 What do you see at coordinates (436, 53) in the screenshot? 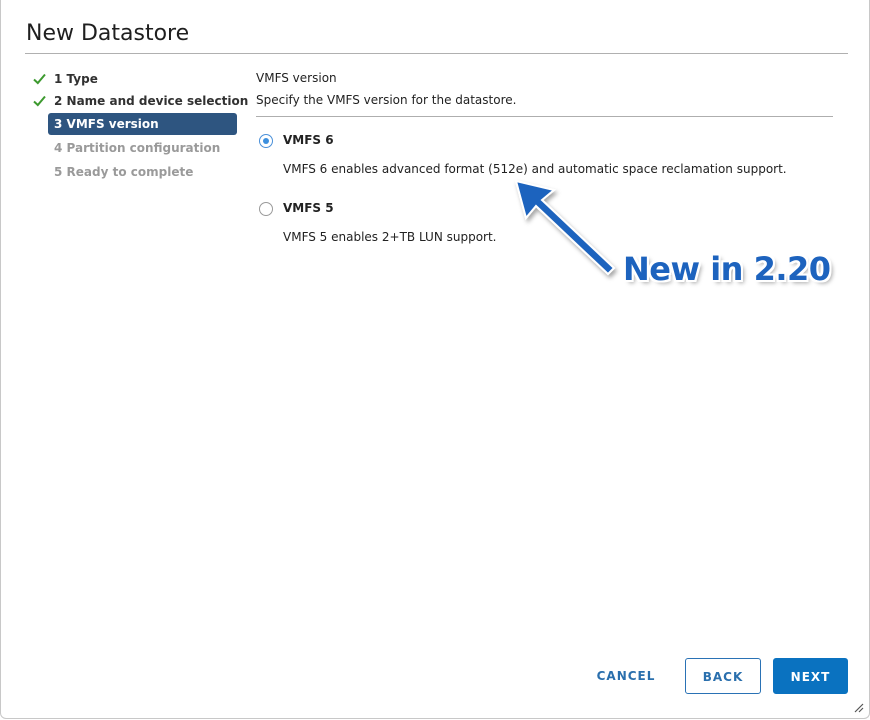
I see `title-divider` at bounding box center [436, 53].